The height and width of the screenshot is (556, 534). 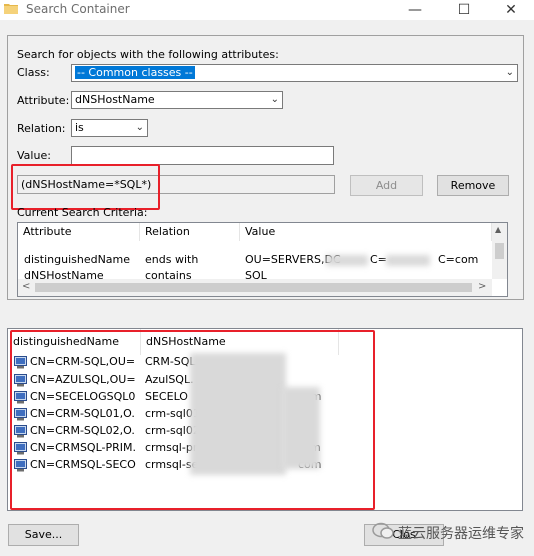 I want to click on wechat-logo-svg, so click(x=383, y=530).